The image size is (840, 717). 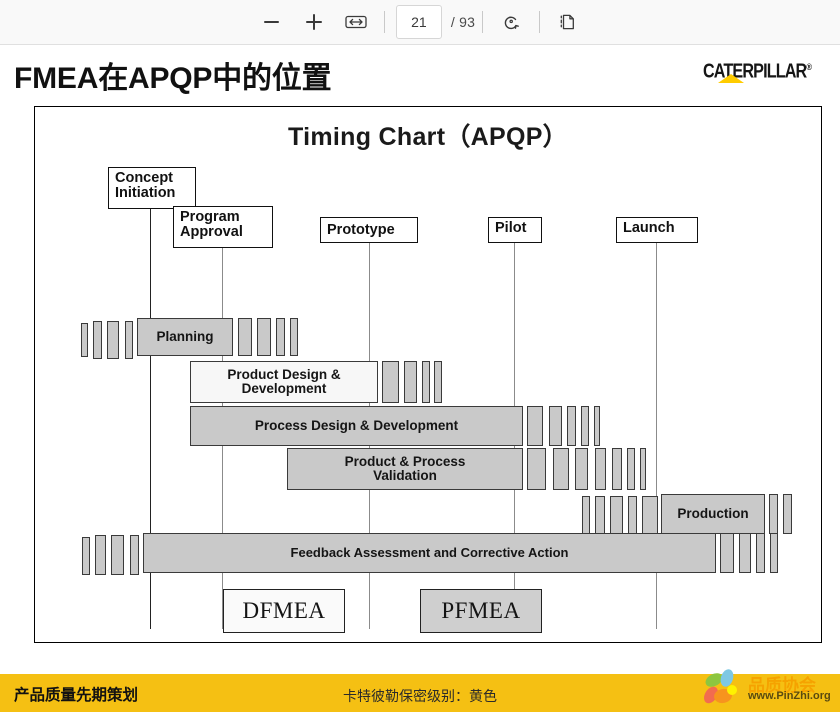 I want to click on phase-bar-product-design-and-development: Product Design & Development, so click(x=284, y=382).